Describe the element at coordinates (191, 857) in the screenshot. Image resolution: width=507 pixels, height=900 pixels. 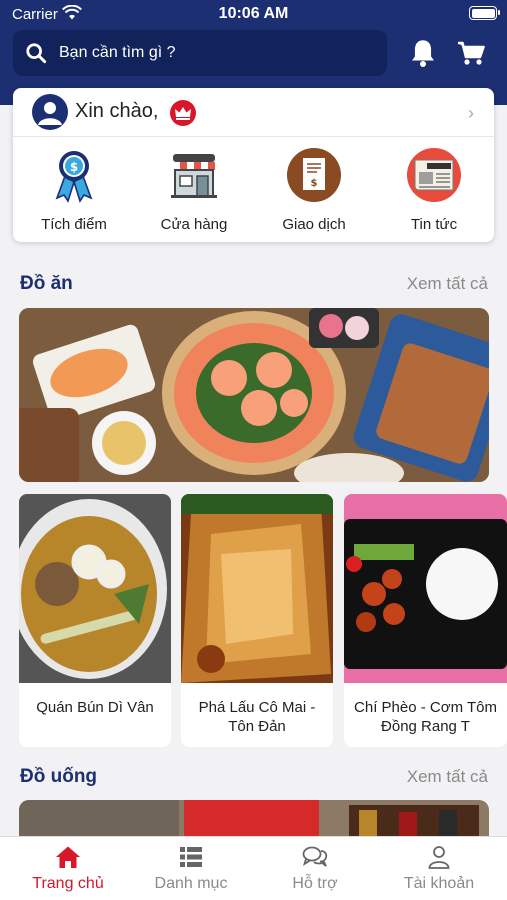
I see `list-icon` at that location.